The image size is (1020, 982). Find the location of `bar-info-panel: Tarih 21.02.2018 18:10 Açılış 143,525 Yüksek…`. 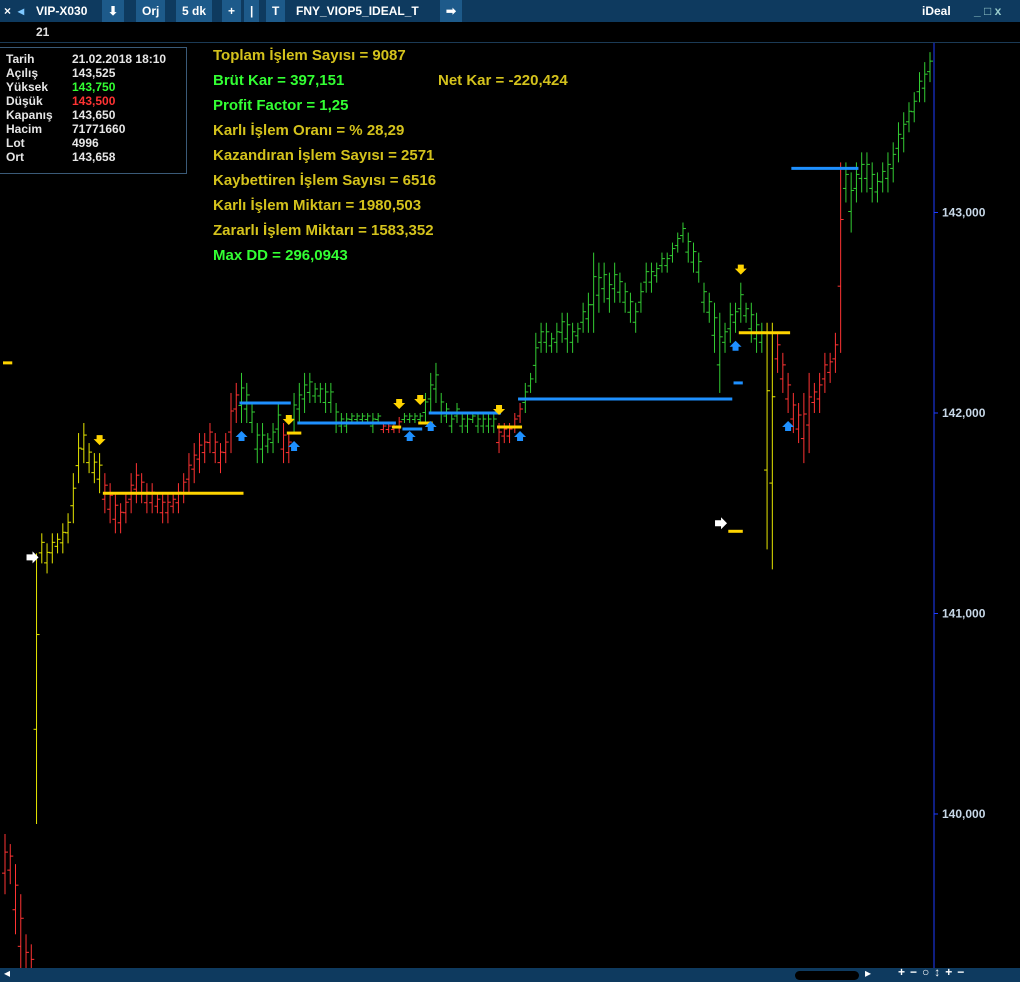

bar-info-panel: Tarih 21.02.2018 18:10 Açılış 143,525 Yüksek… is located at coordinates (93, 110).